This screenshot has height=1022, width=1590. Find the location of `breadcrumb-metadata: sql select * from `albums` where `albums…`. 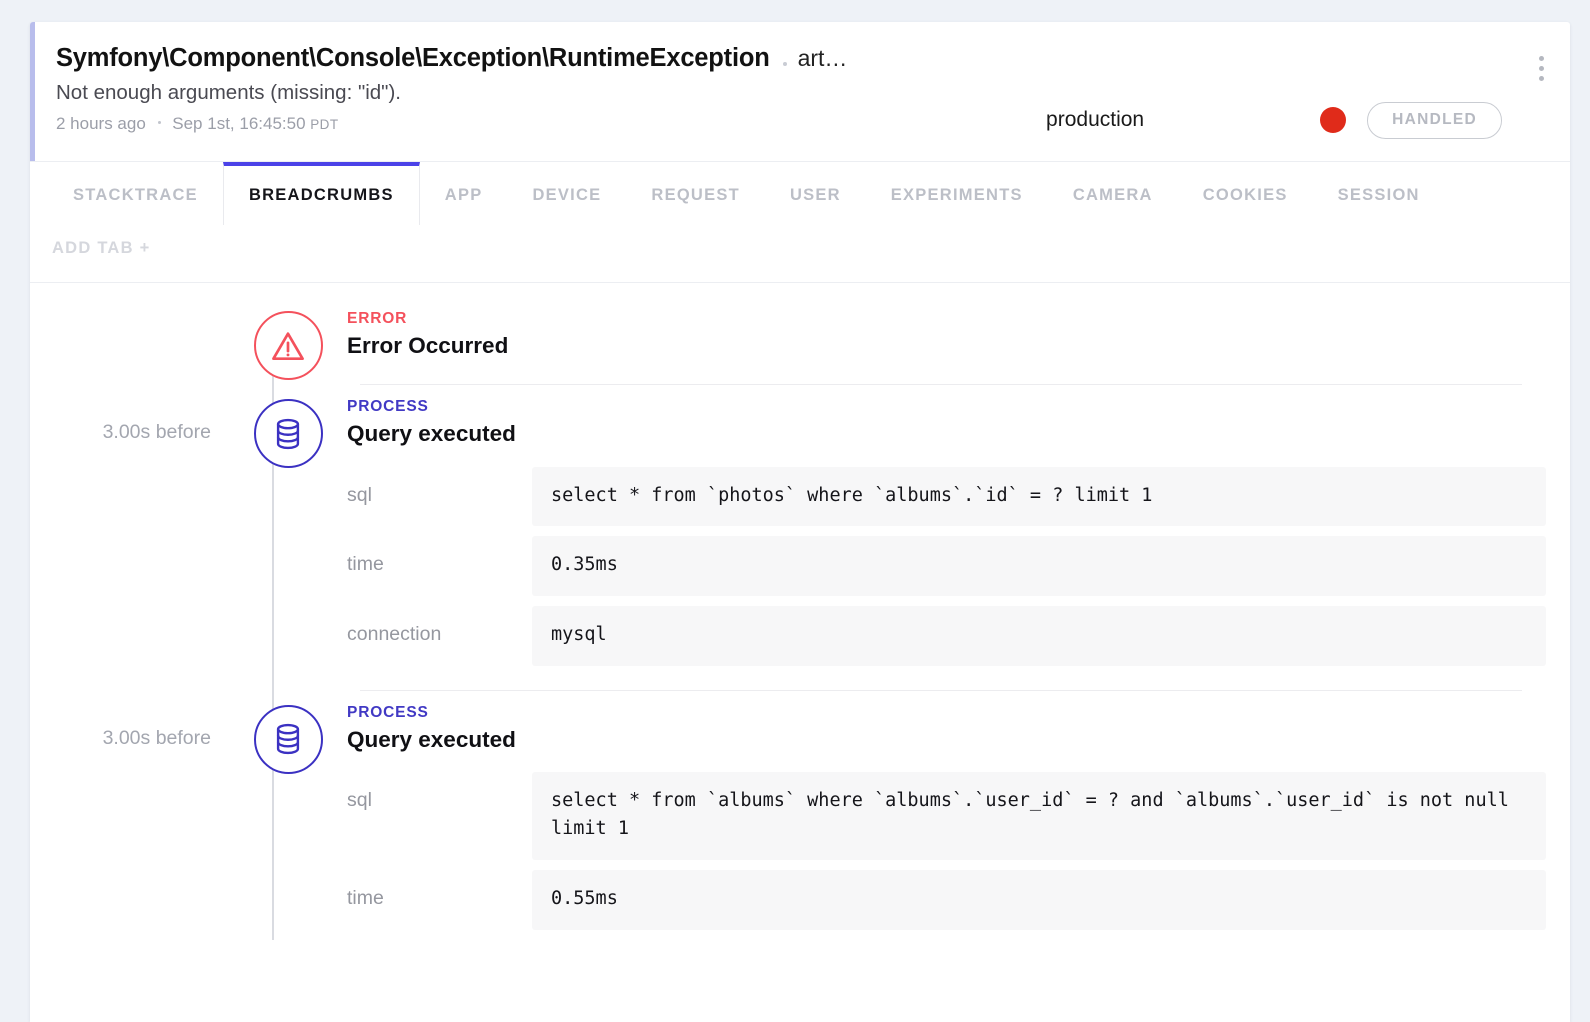

breadcrumb-metadata: sql select * from `albums` where `albums… is located at coordinates (946, 850).